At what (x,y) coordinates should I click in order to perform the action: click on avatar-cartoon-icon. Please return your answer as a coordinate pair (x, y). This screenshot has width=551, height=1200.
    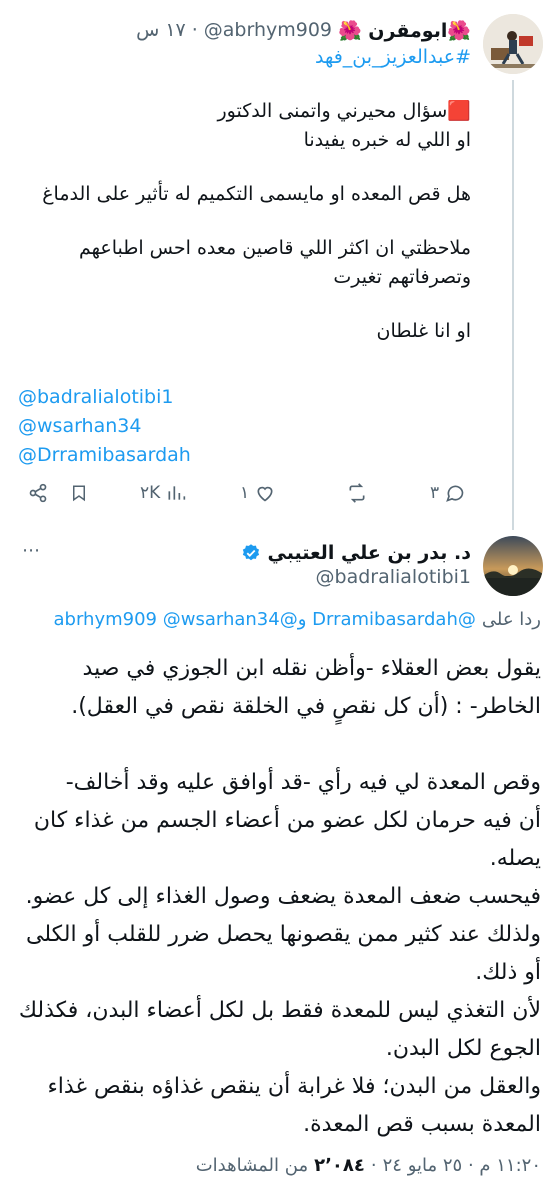
    Looking at the image, I should click on (513, 44).